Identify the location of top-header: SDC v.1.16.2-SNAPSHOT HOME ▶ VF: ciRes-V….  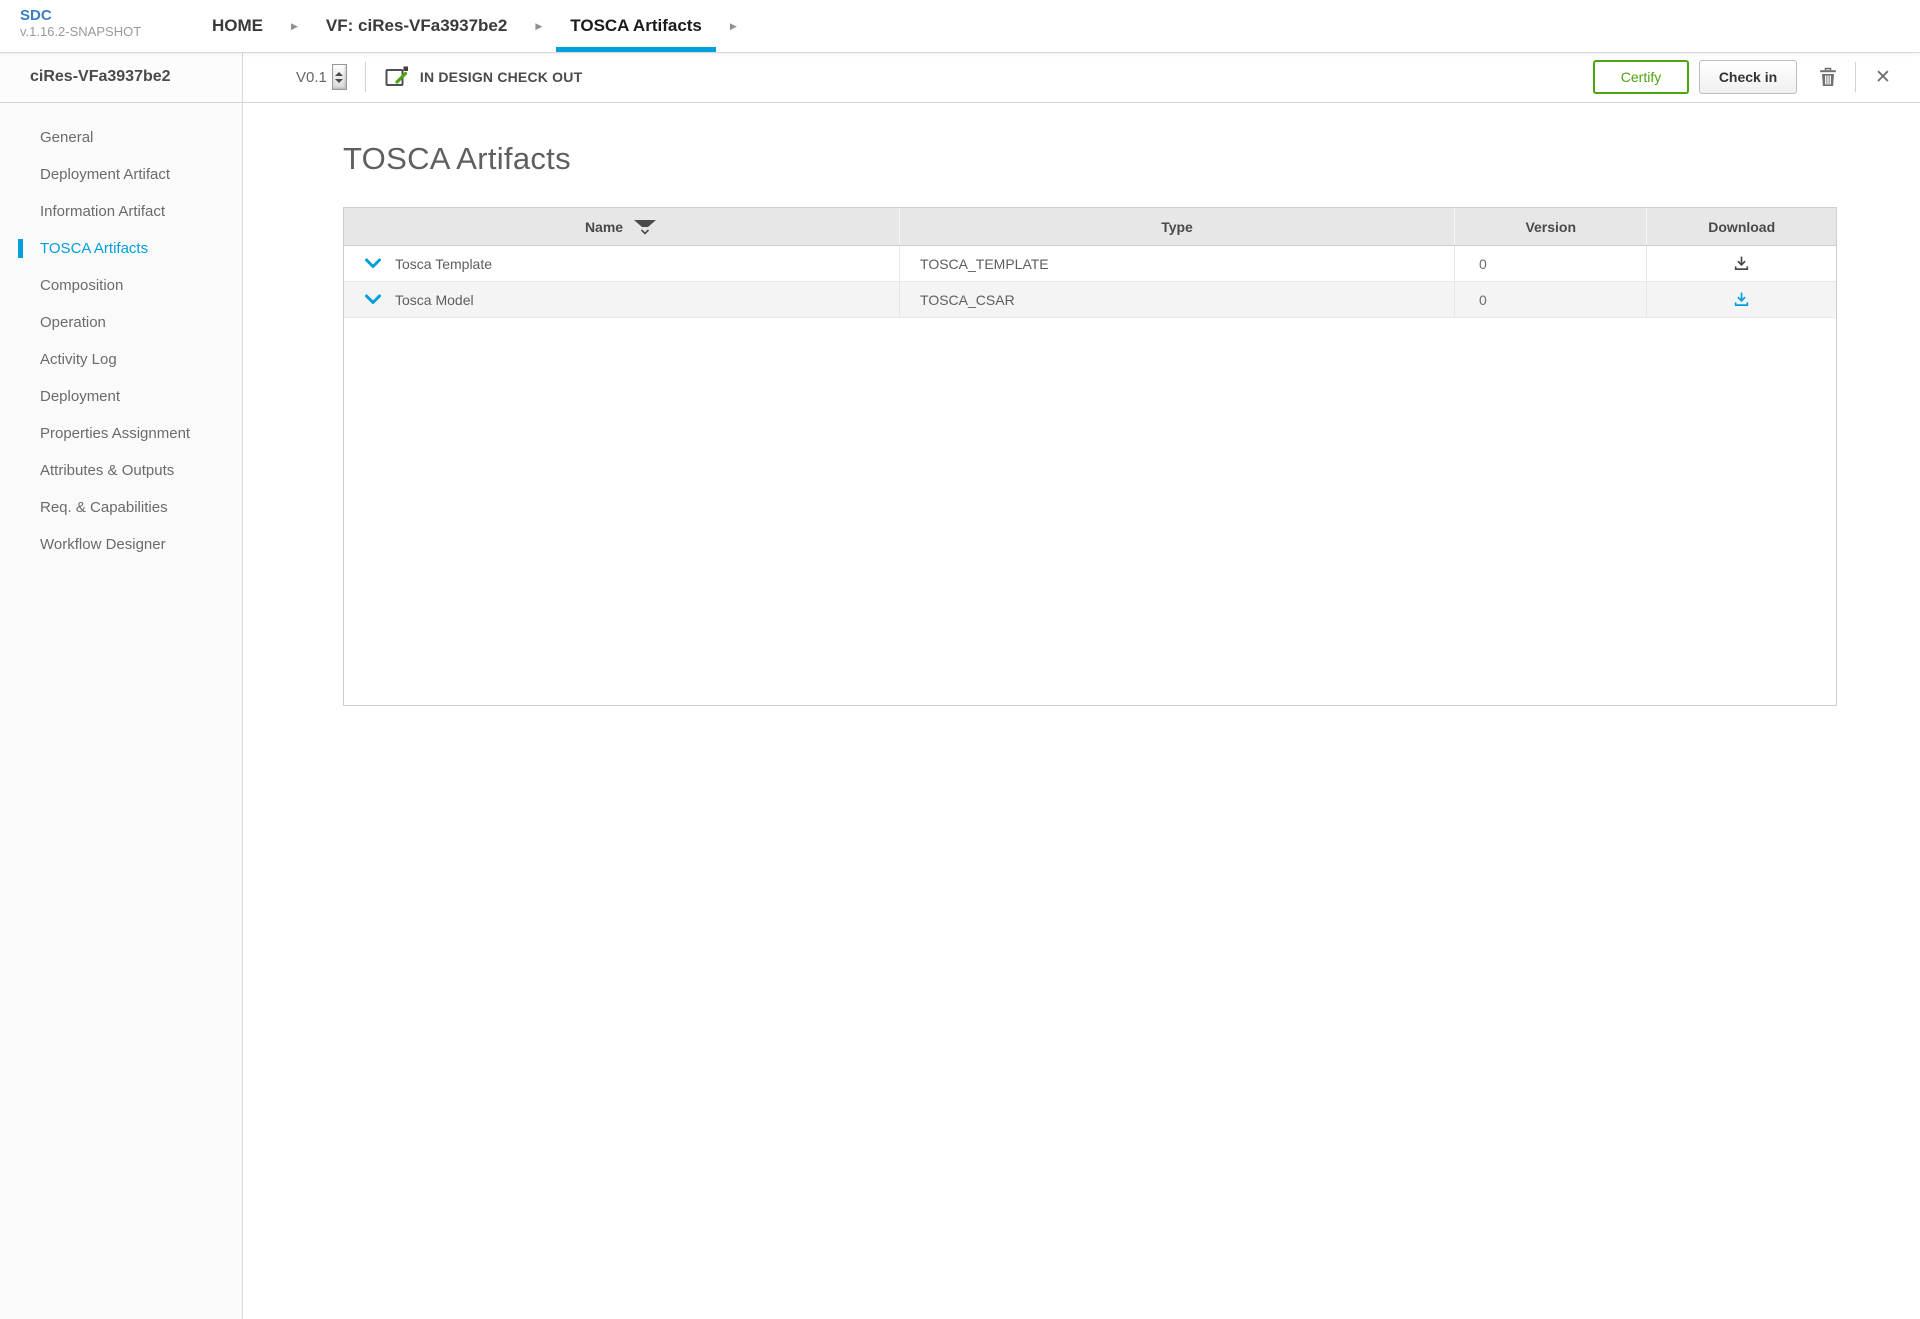
(960, 26).